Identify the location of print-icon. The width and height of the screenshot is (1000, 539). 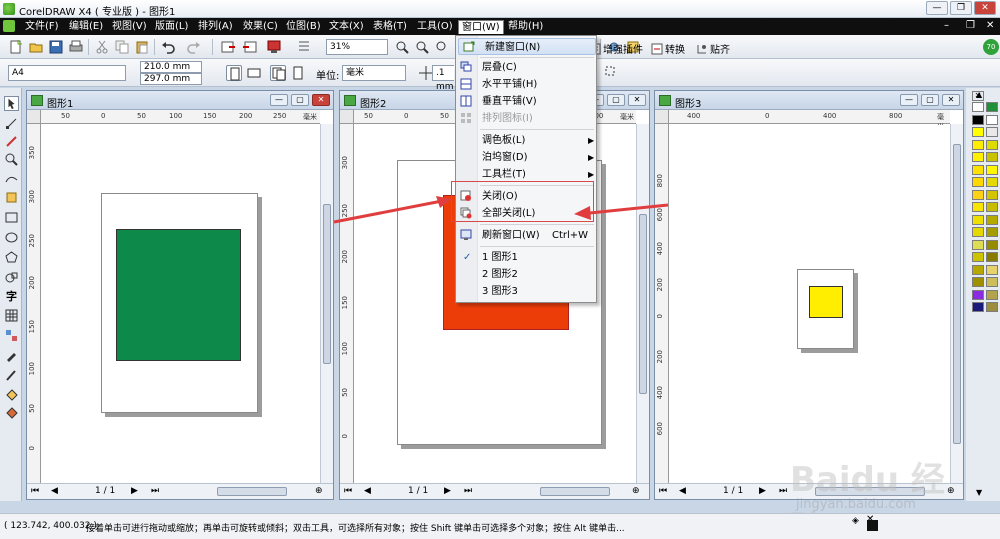
(76, 47).